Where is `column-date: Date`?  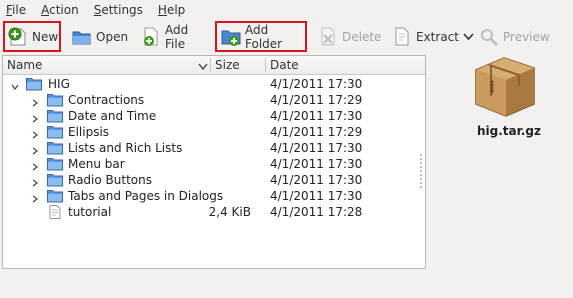 column-date: Date is located at coordinates (284, 65).